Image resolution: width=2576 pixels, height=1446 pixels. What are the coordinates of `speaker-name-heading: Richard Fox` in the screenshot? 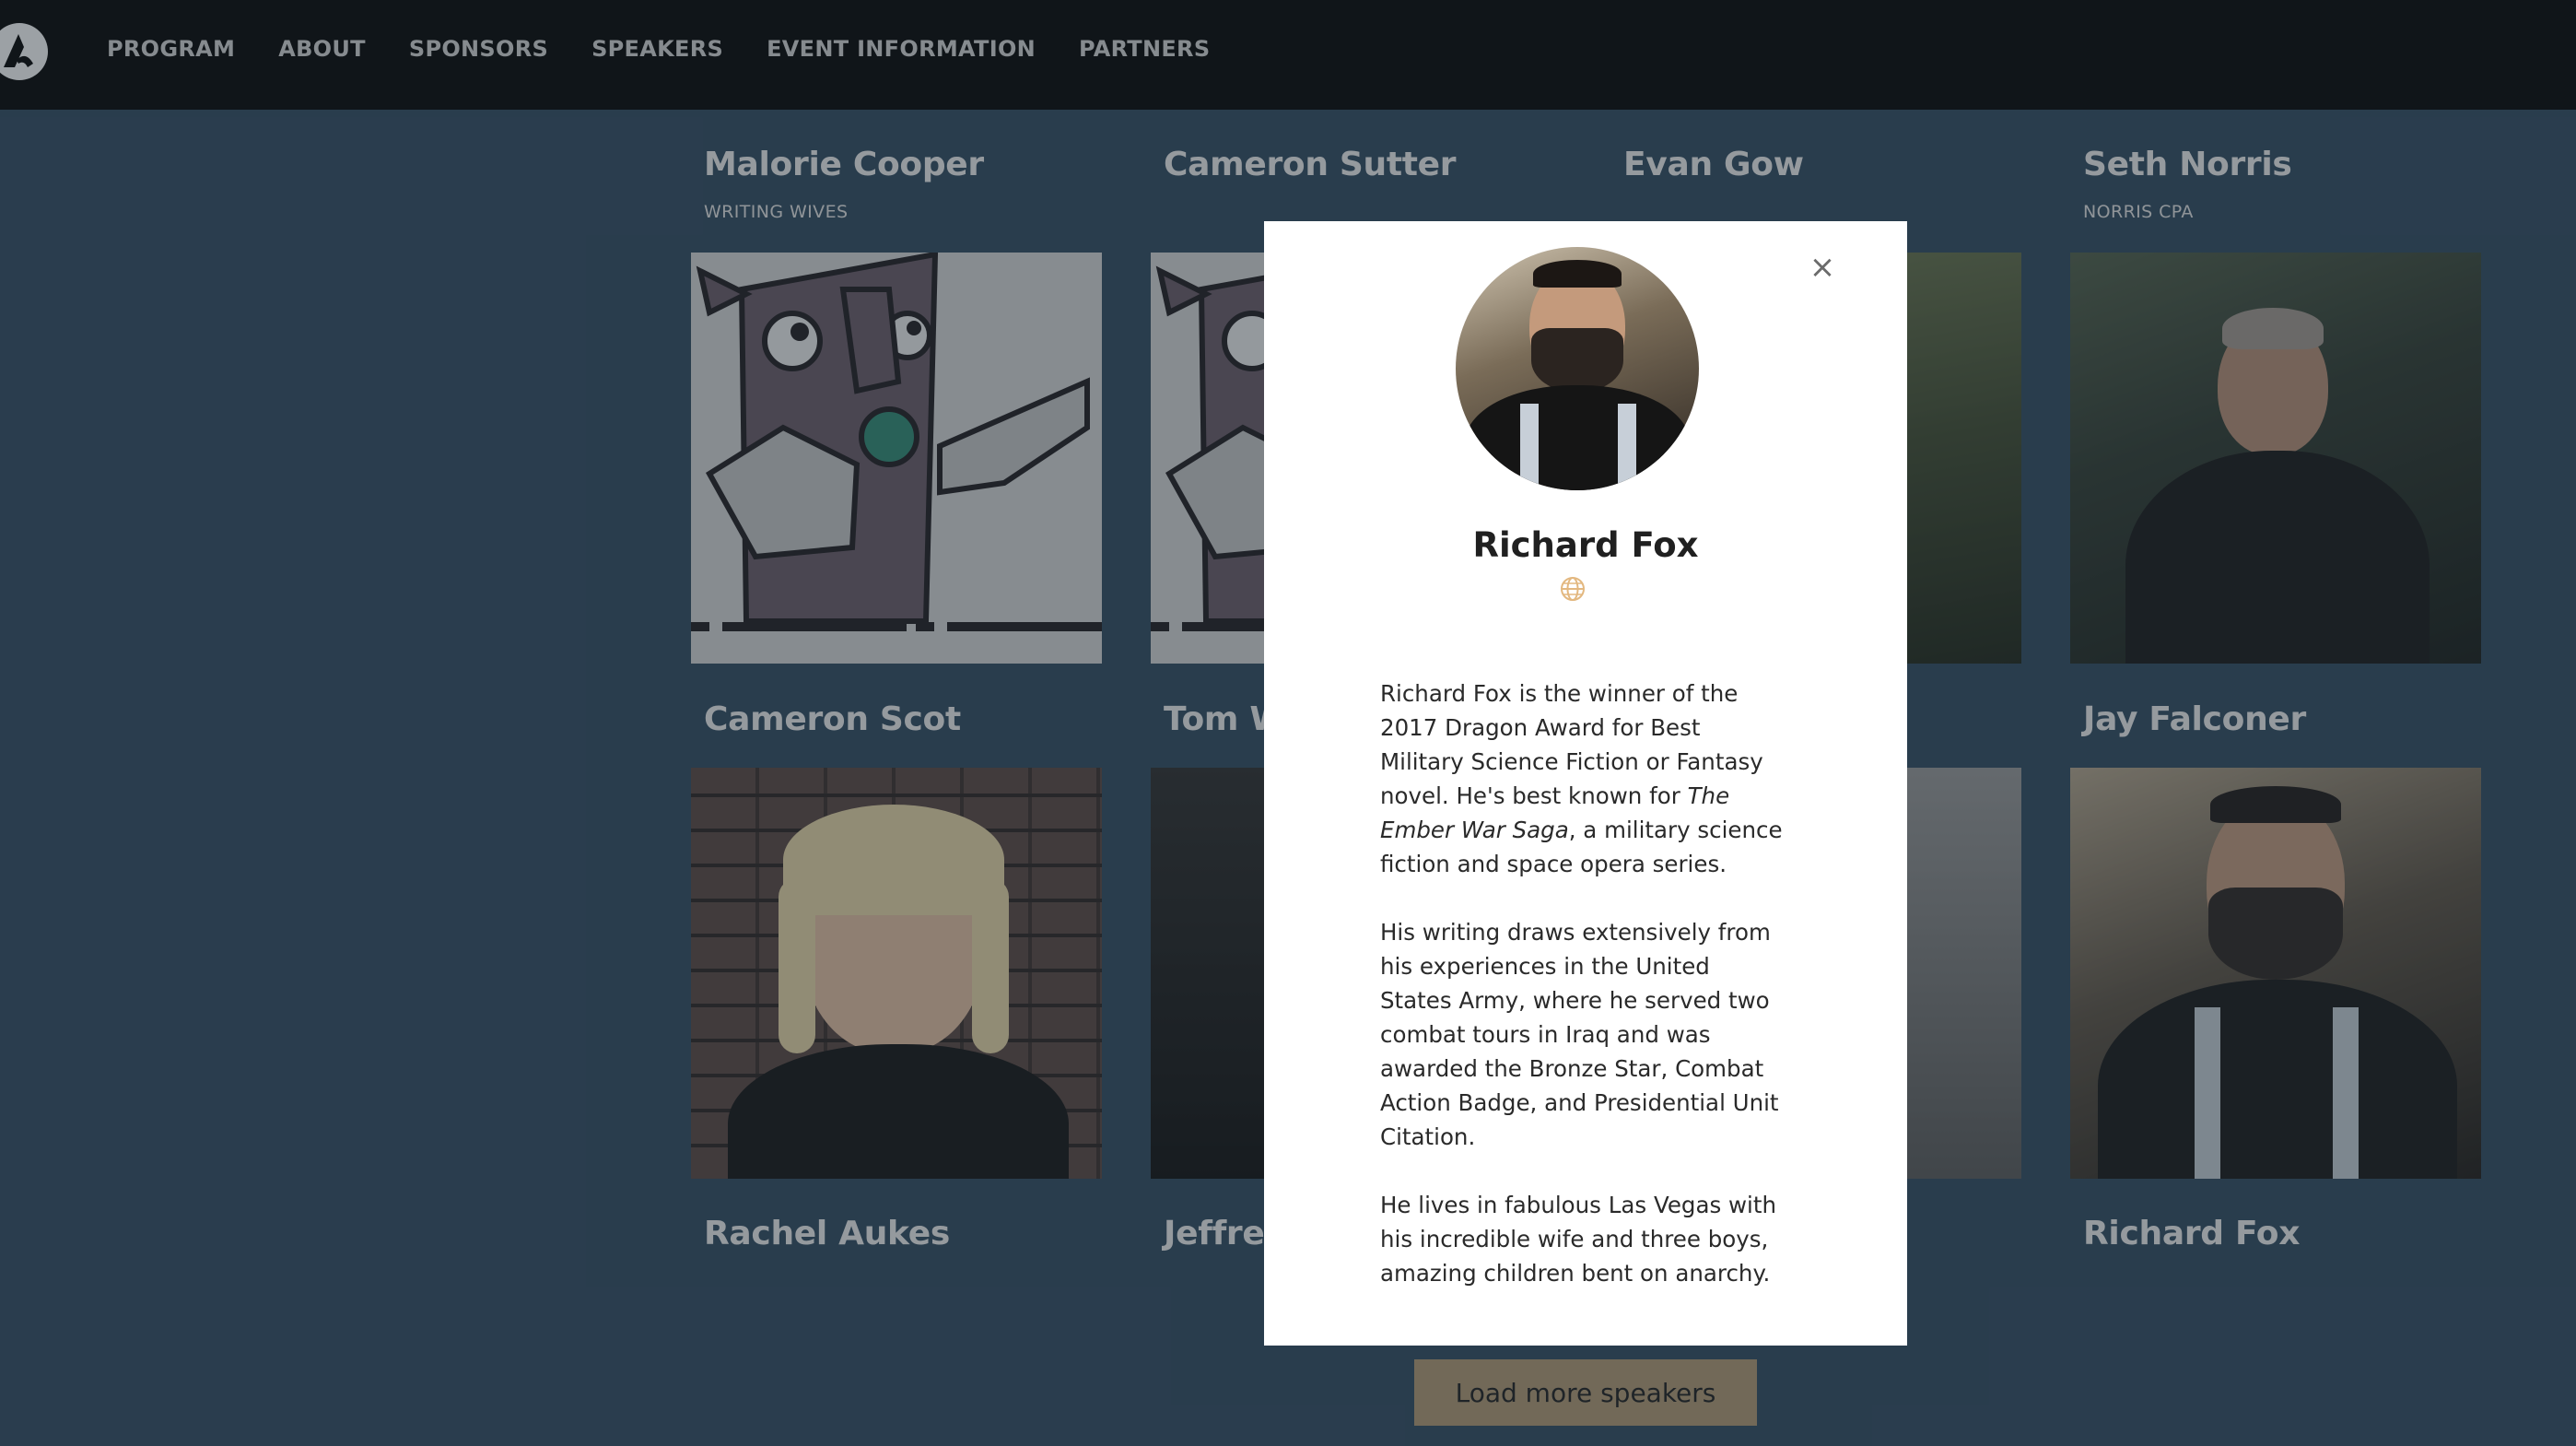 It's located at (1585, 545).